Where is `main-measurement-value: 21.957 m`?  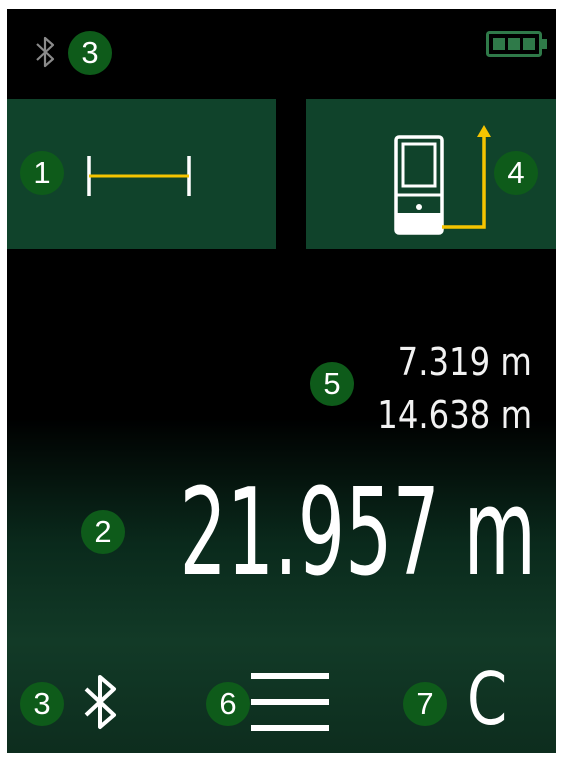
main-measurement-value: 21.957 m is located at coordinates (357, 533).